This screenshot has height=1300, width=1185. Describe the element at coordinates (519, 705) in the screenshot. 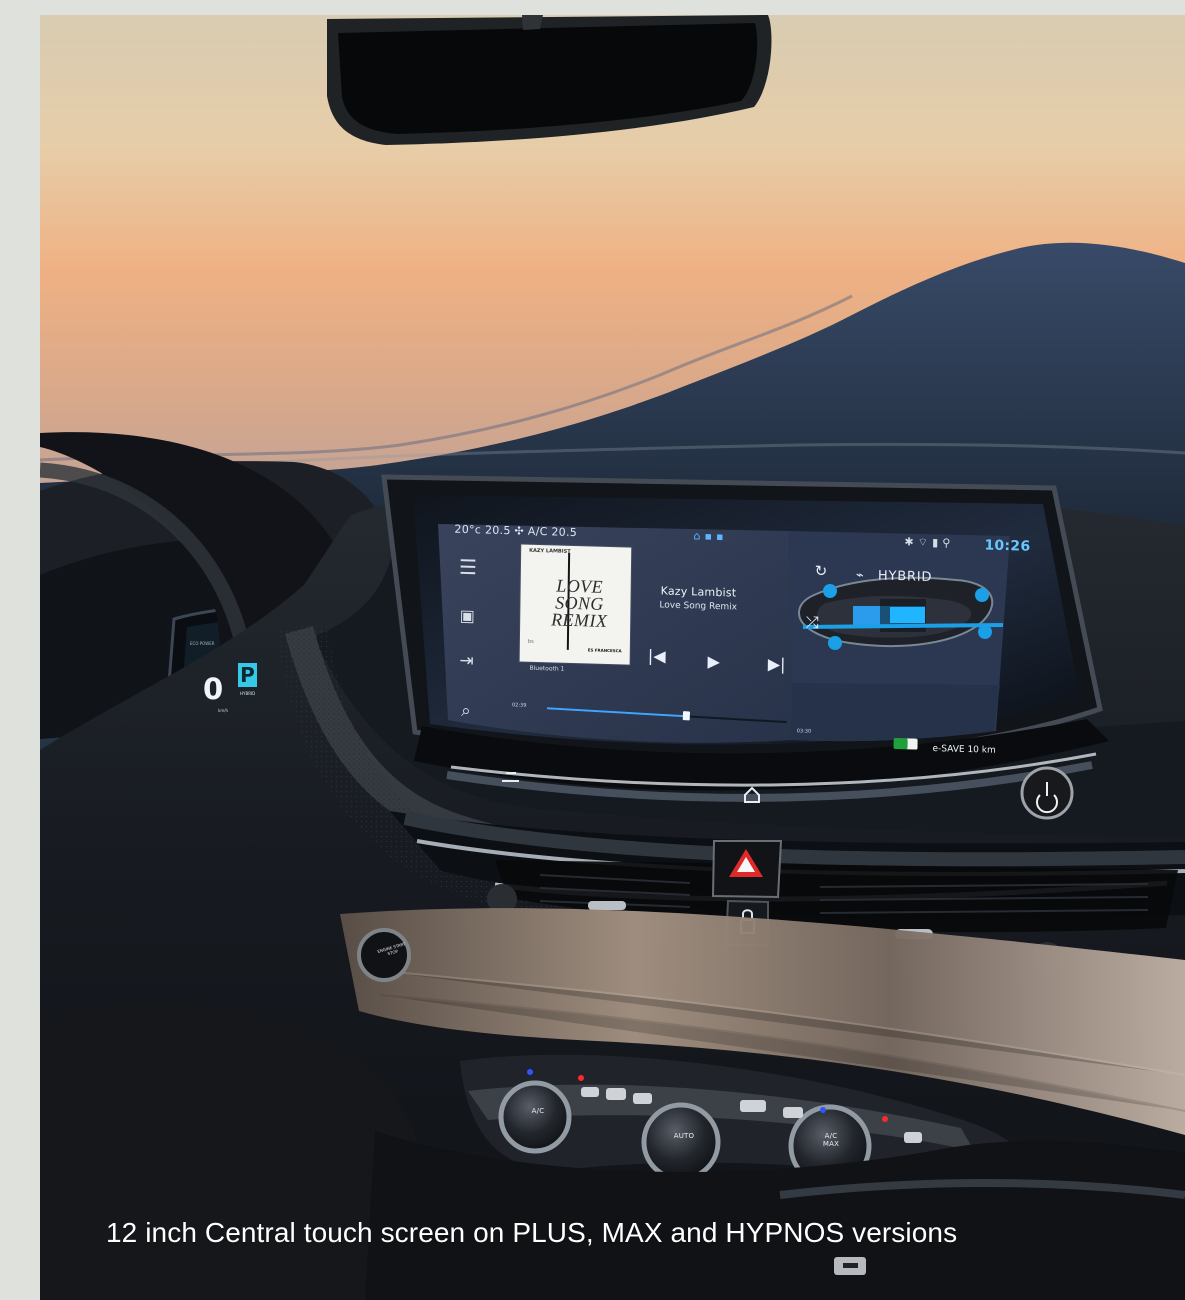

I see `elapsed-time: 02:39` at that location.